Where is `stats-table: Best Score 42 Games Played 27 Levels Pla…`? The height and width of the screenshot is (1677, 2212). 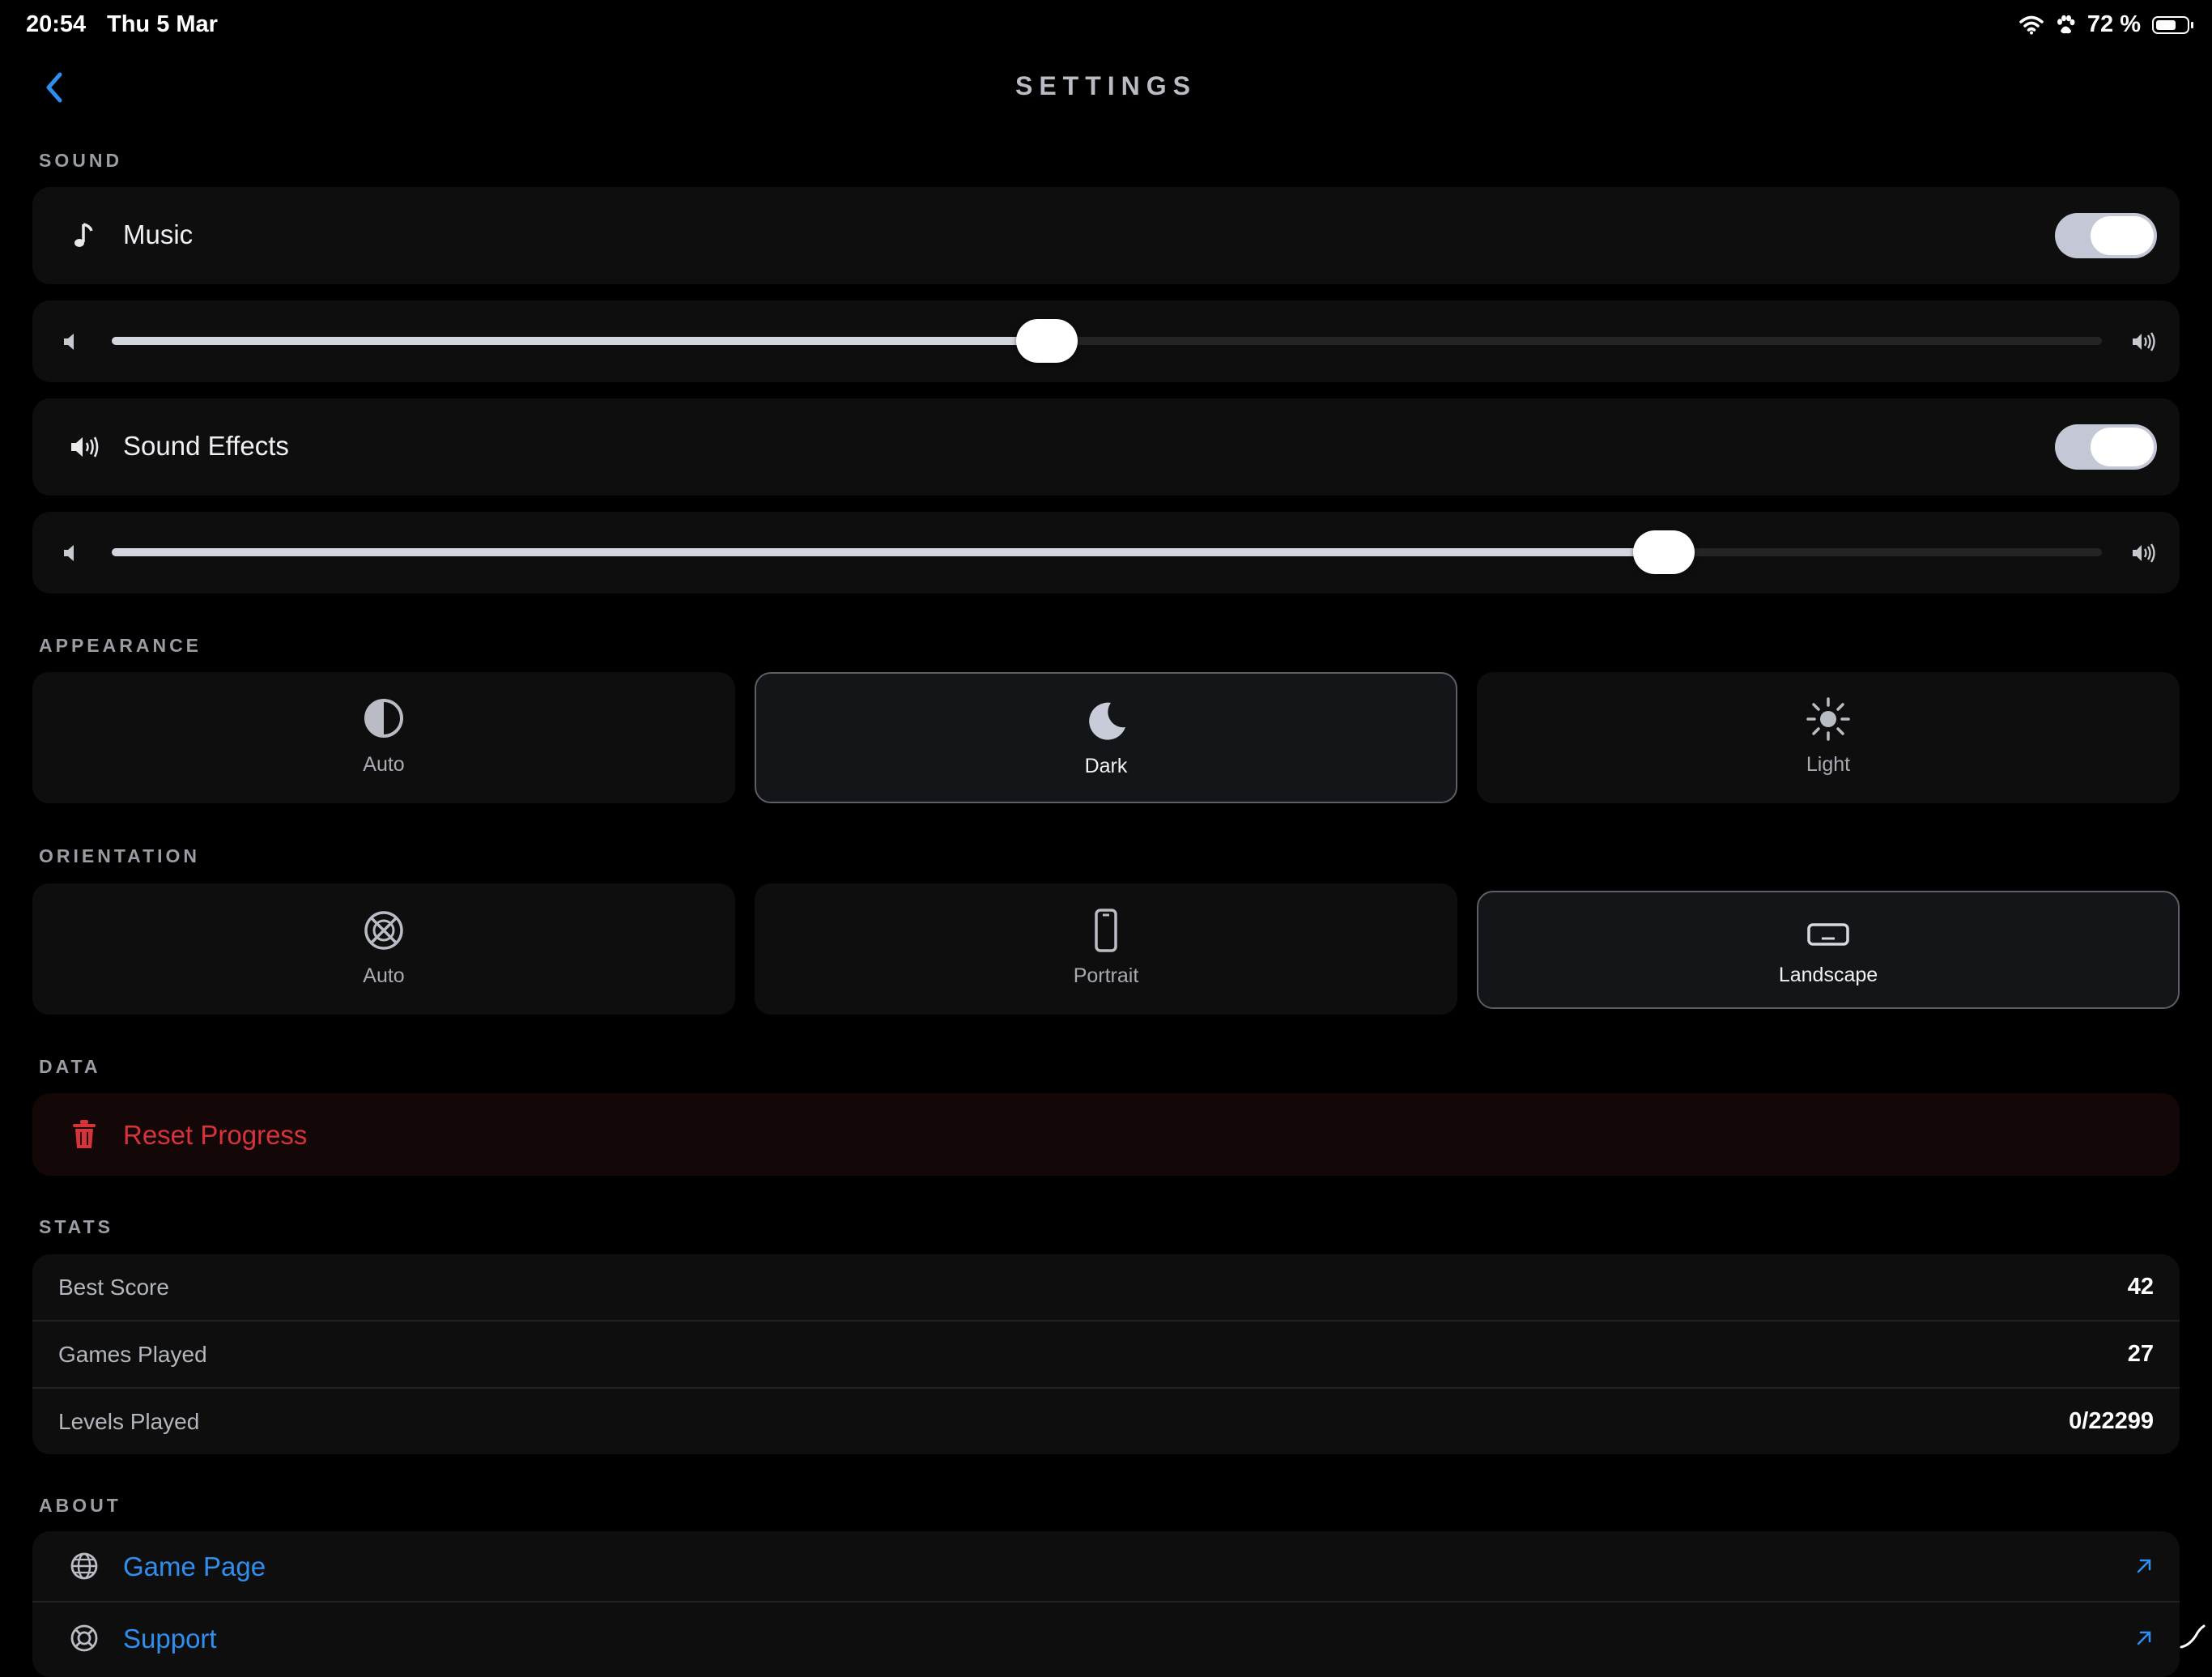
stats-table: Best Score 42 Games Played 27 Levels Pla… is located at coordinates (1106, 1354).